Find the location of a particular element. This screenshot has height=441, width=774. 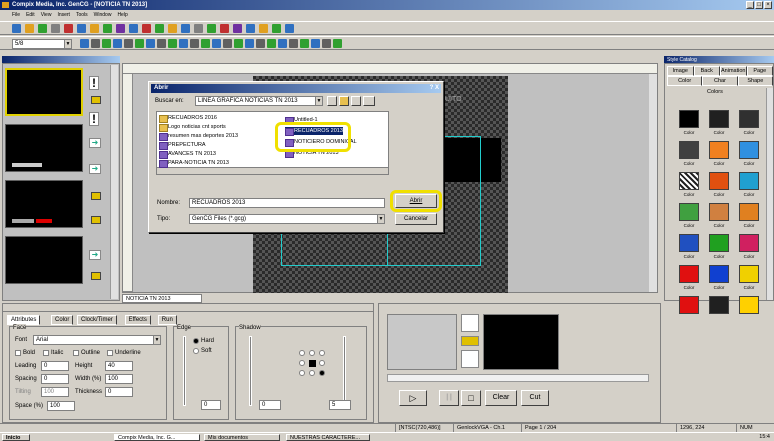

view-menu-icon is located at coordinates (369, 101).